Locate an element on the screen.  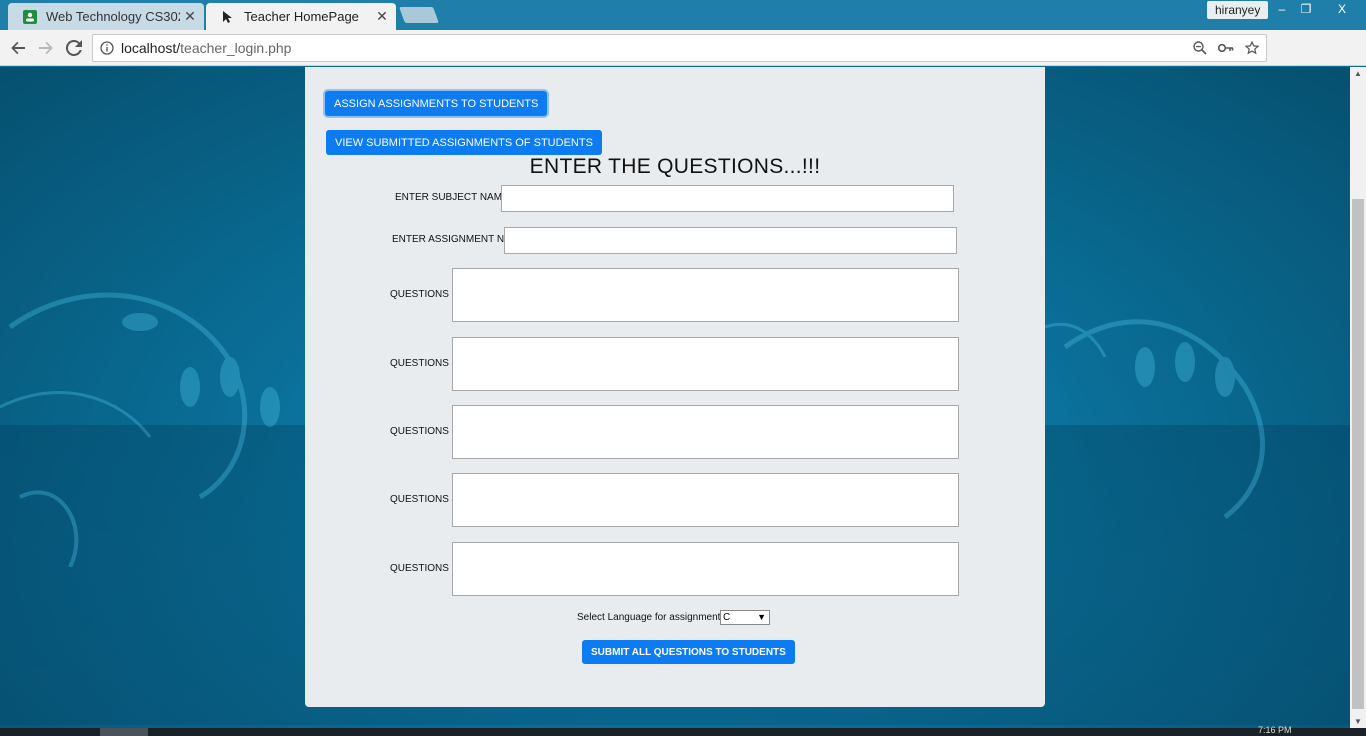
scroll-up-icon: ▲ is located at coordinates (1358, 73).